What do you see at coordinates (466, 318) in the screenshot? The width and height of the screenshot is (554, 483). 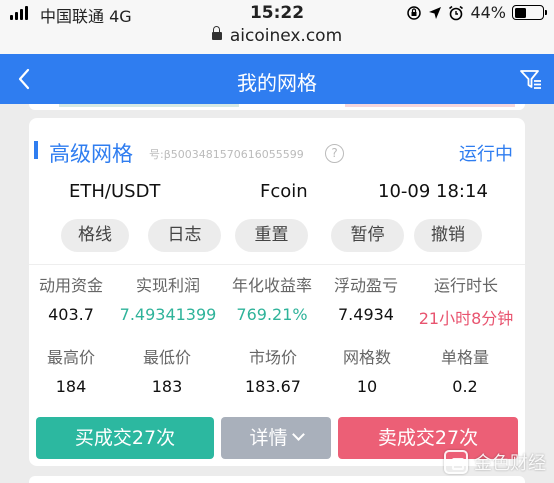 I see `stat-value: 21小时8分钟` at bounding box center [466, 318].